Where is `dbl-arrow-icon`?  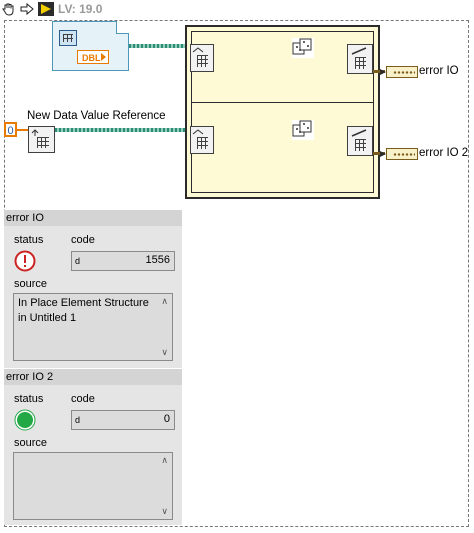 dbl-arrow-icon is located at coordinates (103, 57).